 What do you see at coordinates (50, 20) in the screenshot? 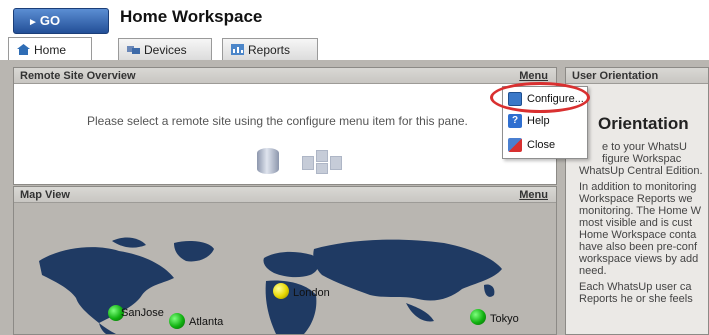
I see `go-button-label: GO` at bounding box center [50, 20].